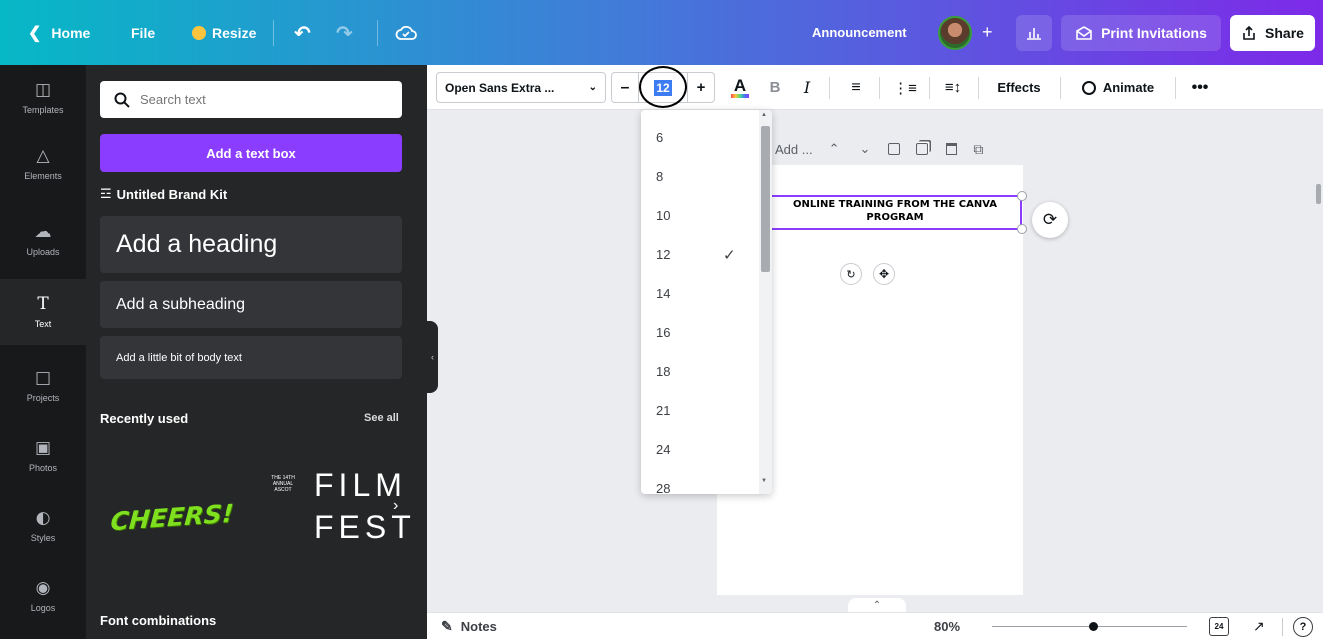 The width and height of the screenshot is (1323, 639). What do you see at coordinates (224, 32) in the screenshot?
I see `resize-button: Resize` at bounding box center [224, 32].